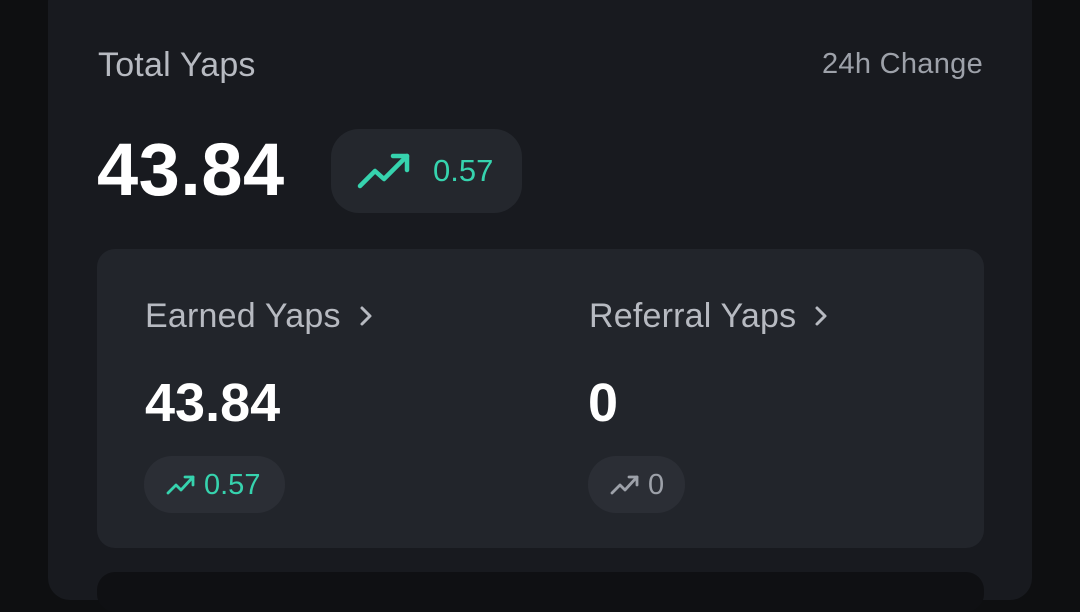  What do you see at coordinates (603, 403) in the screenshot?
I see `referral-yaps-value: 0` at bounding box center [603, 403].